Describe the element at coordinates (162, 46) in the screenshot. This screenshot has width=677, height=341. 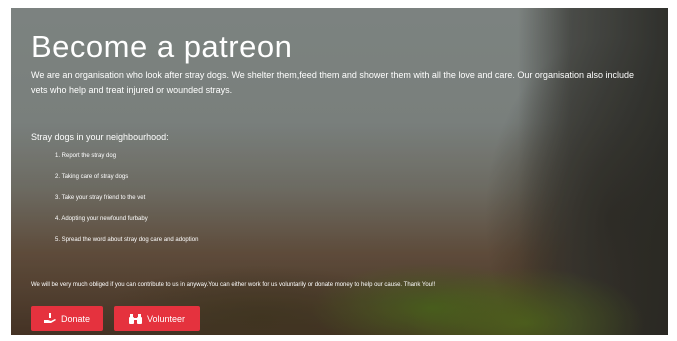
I see `page-title: Become a patreon` at that location.